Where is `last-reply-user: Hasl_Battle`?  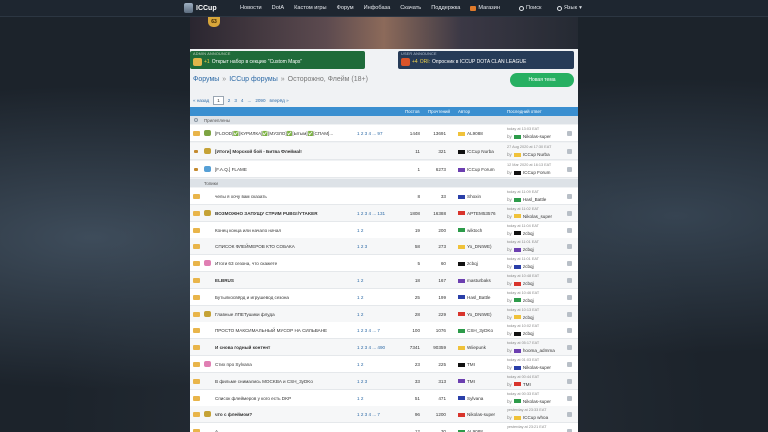 last-reply-user: Hasl_Battle is located at coordinates (535, 199).